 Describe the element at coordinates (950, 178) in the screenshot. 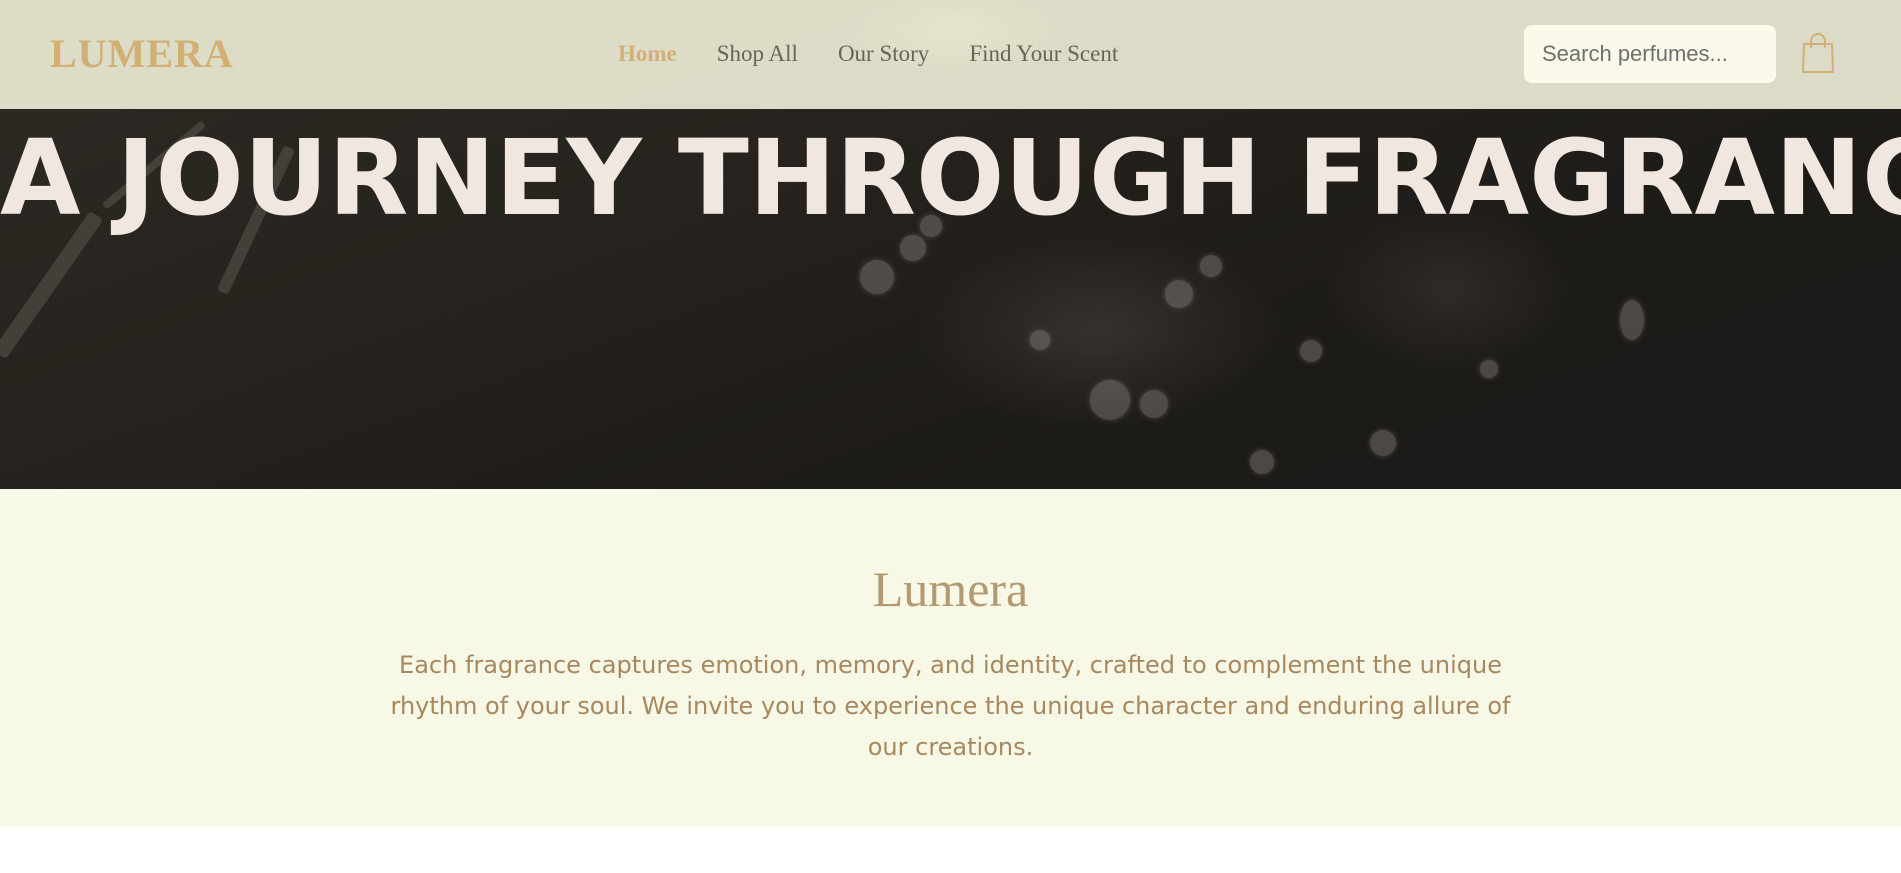

I see `hero-title: A JOURNEY THROUGH FRAGRANCE` at that location.